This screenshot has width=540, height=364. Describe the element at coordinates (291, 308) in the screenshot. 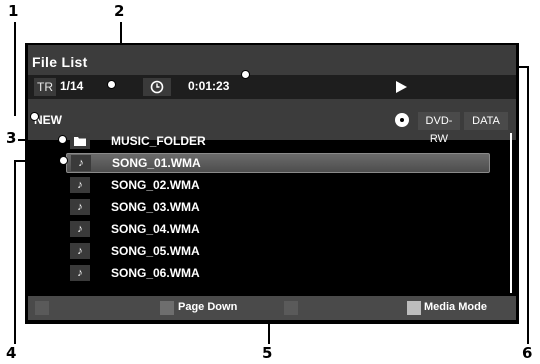

I see `key-3-button` at that location.